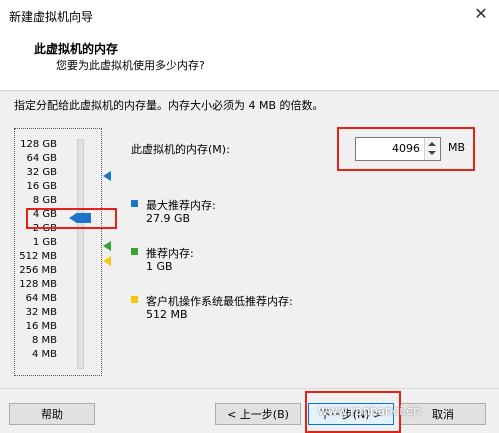 The width and height of the screenshot is (499, 433). What do you see at coordinates (134, 251) in the screenshot?
I see `green-square-icon` at bounding box center [134, 251].